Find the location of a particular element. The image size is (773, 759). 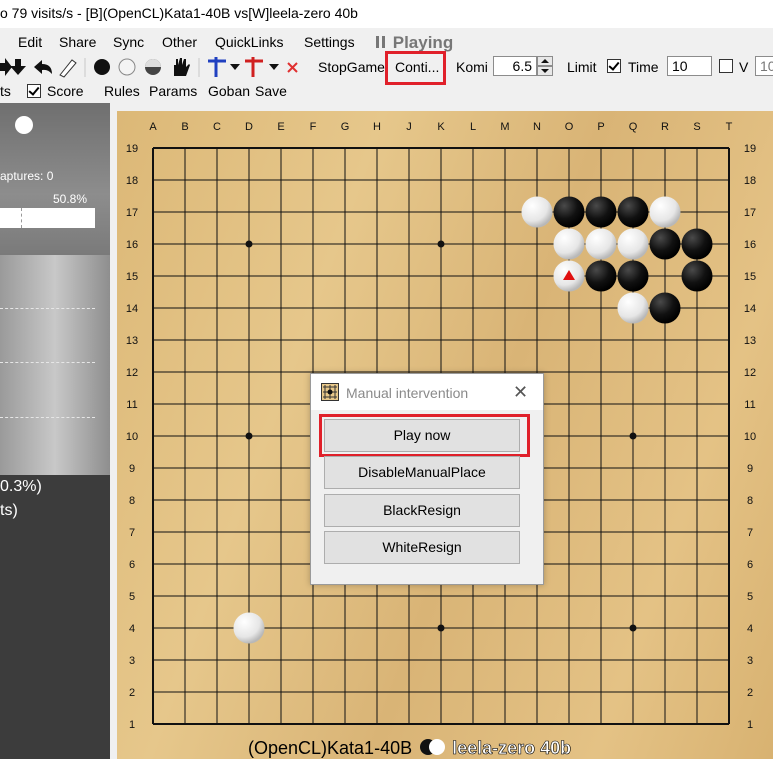

komi-input: 6.5 is located at coordinates (515, 66).